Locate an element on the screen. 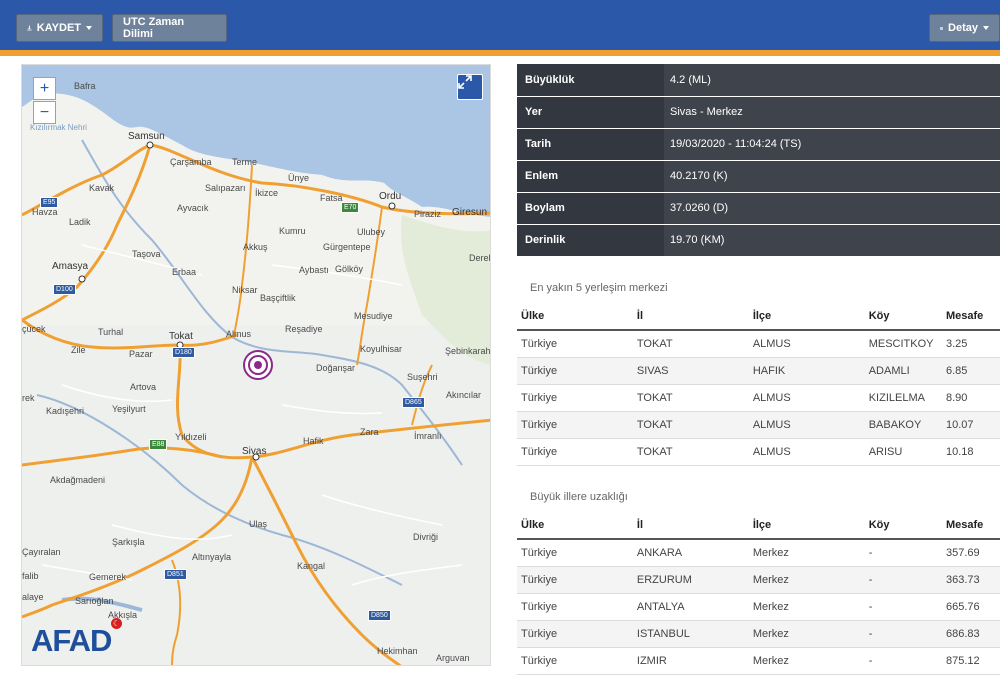  map-label: Dereli is located at coordinates (480, 258).